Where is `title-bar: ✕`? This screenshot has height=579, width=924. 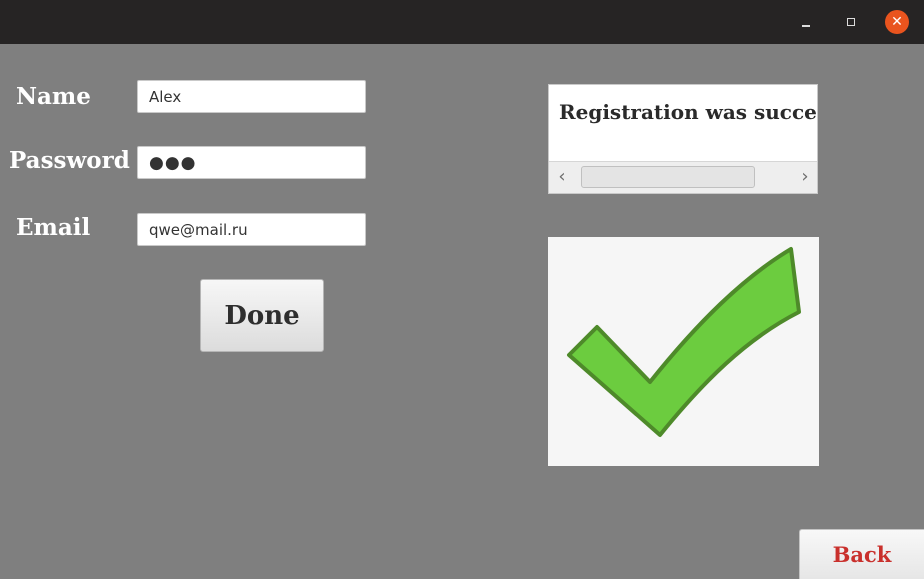 title-bar: ✕ is located at coordinates (462, 22).